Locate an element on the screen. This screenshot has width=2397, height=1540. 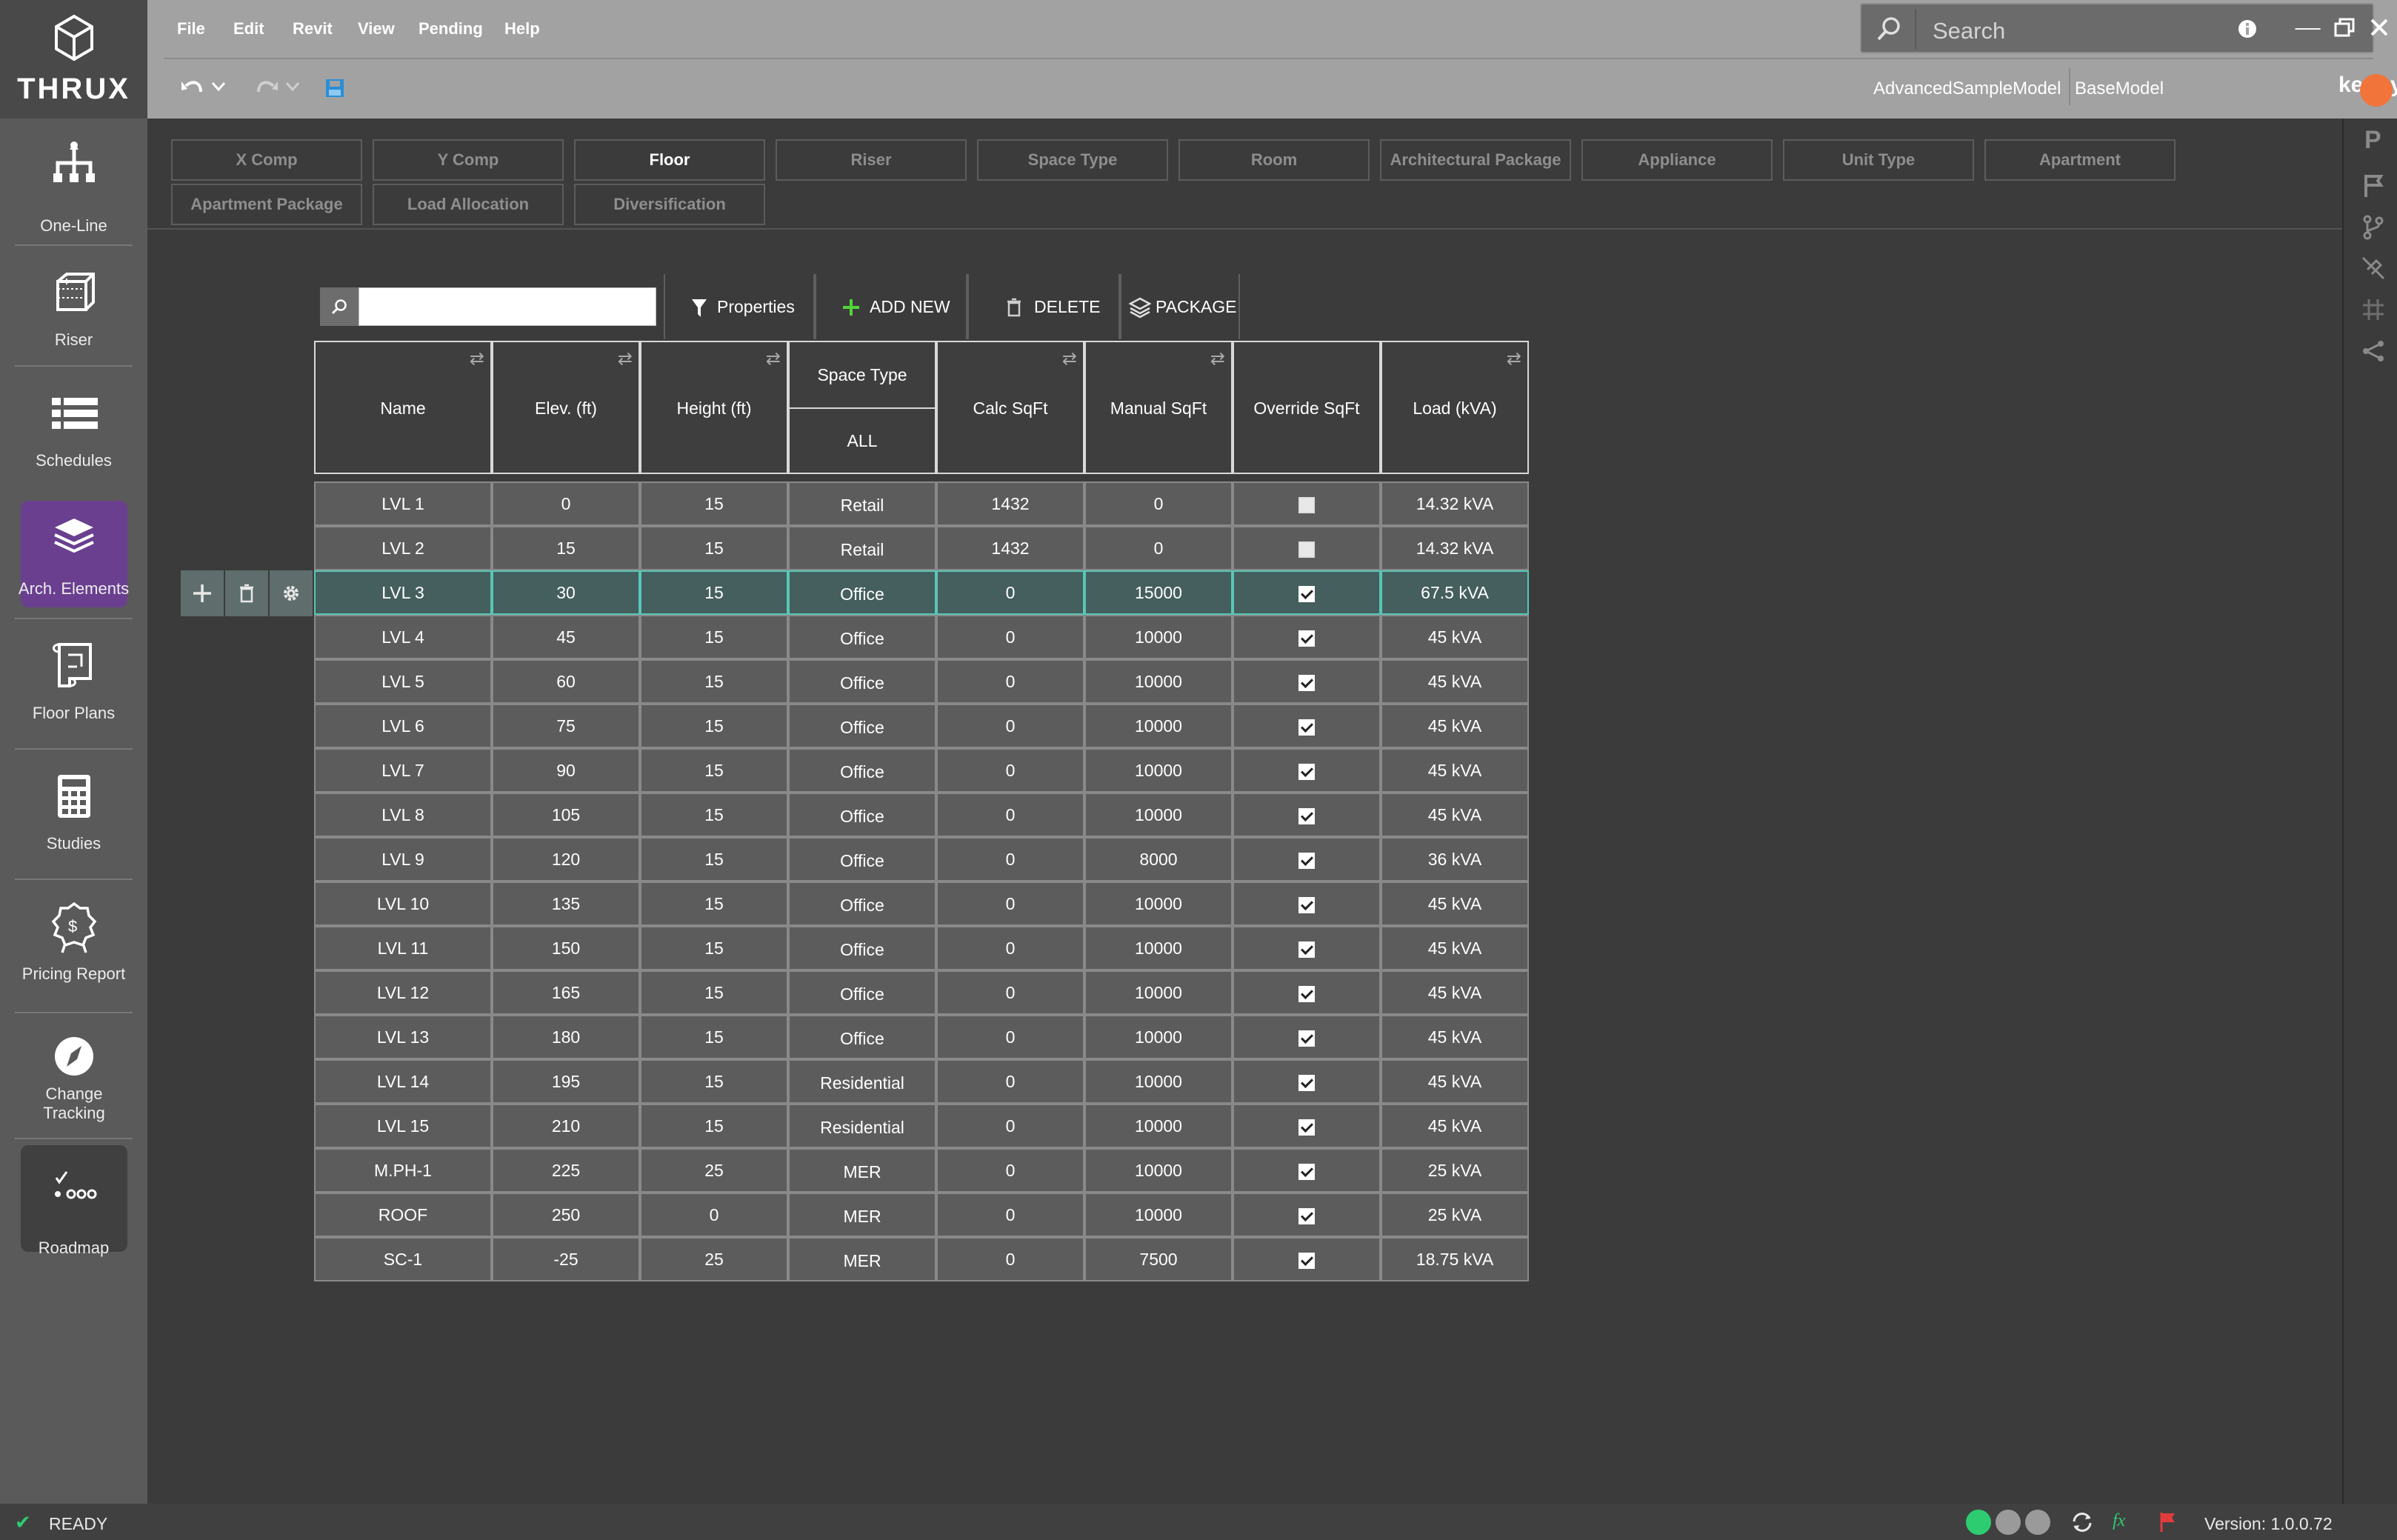
sidebar-item-one-line: One-Line is located at coordinates (73, 177).